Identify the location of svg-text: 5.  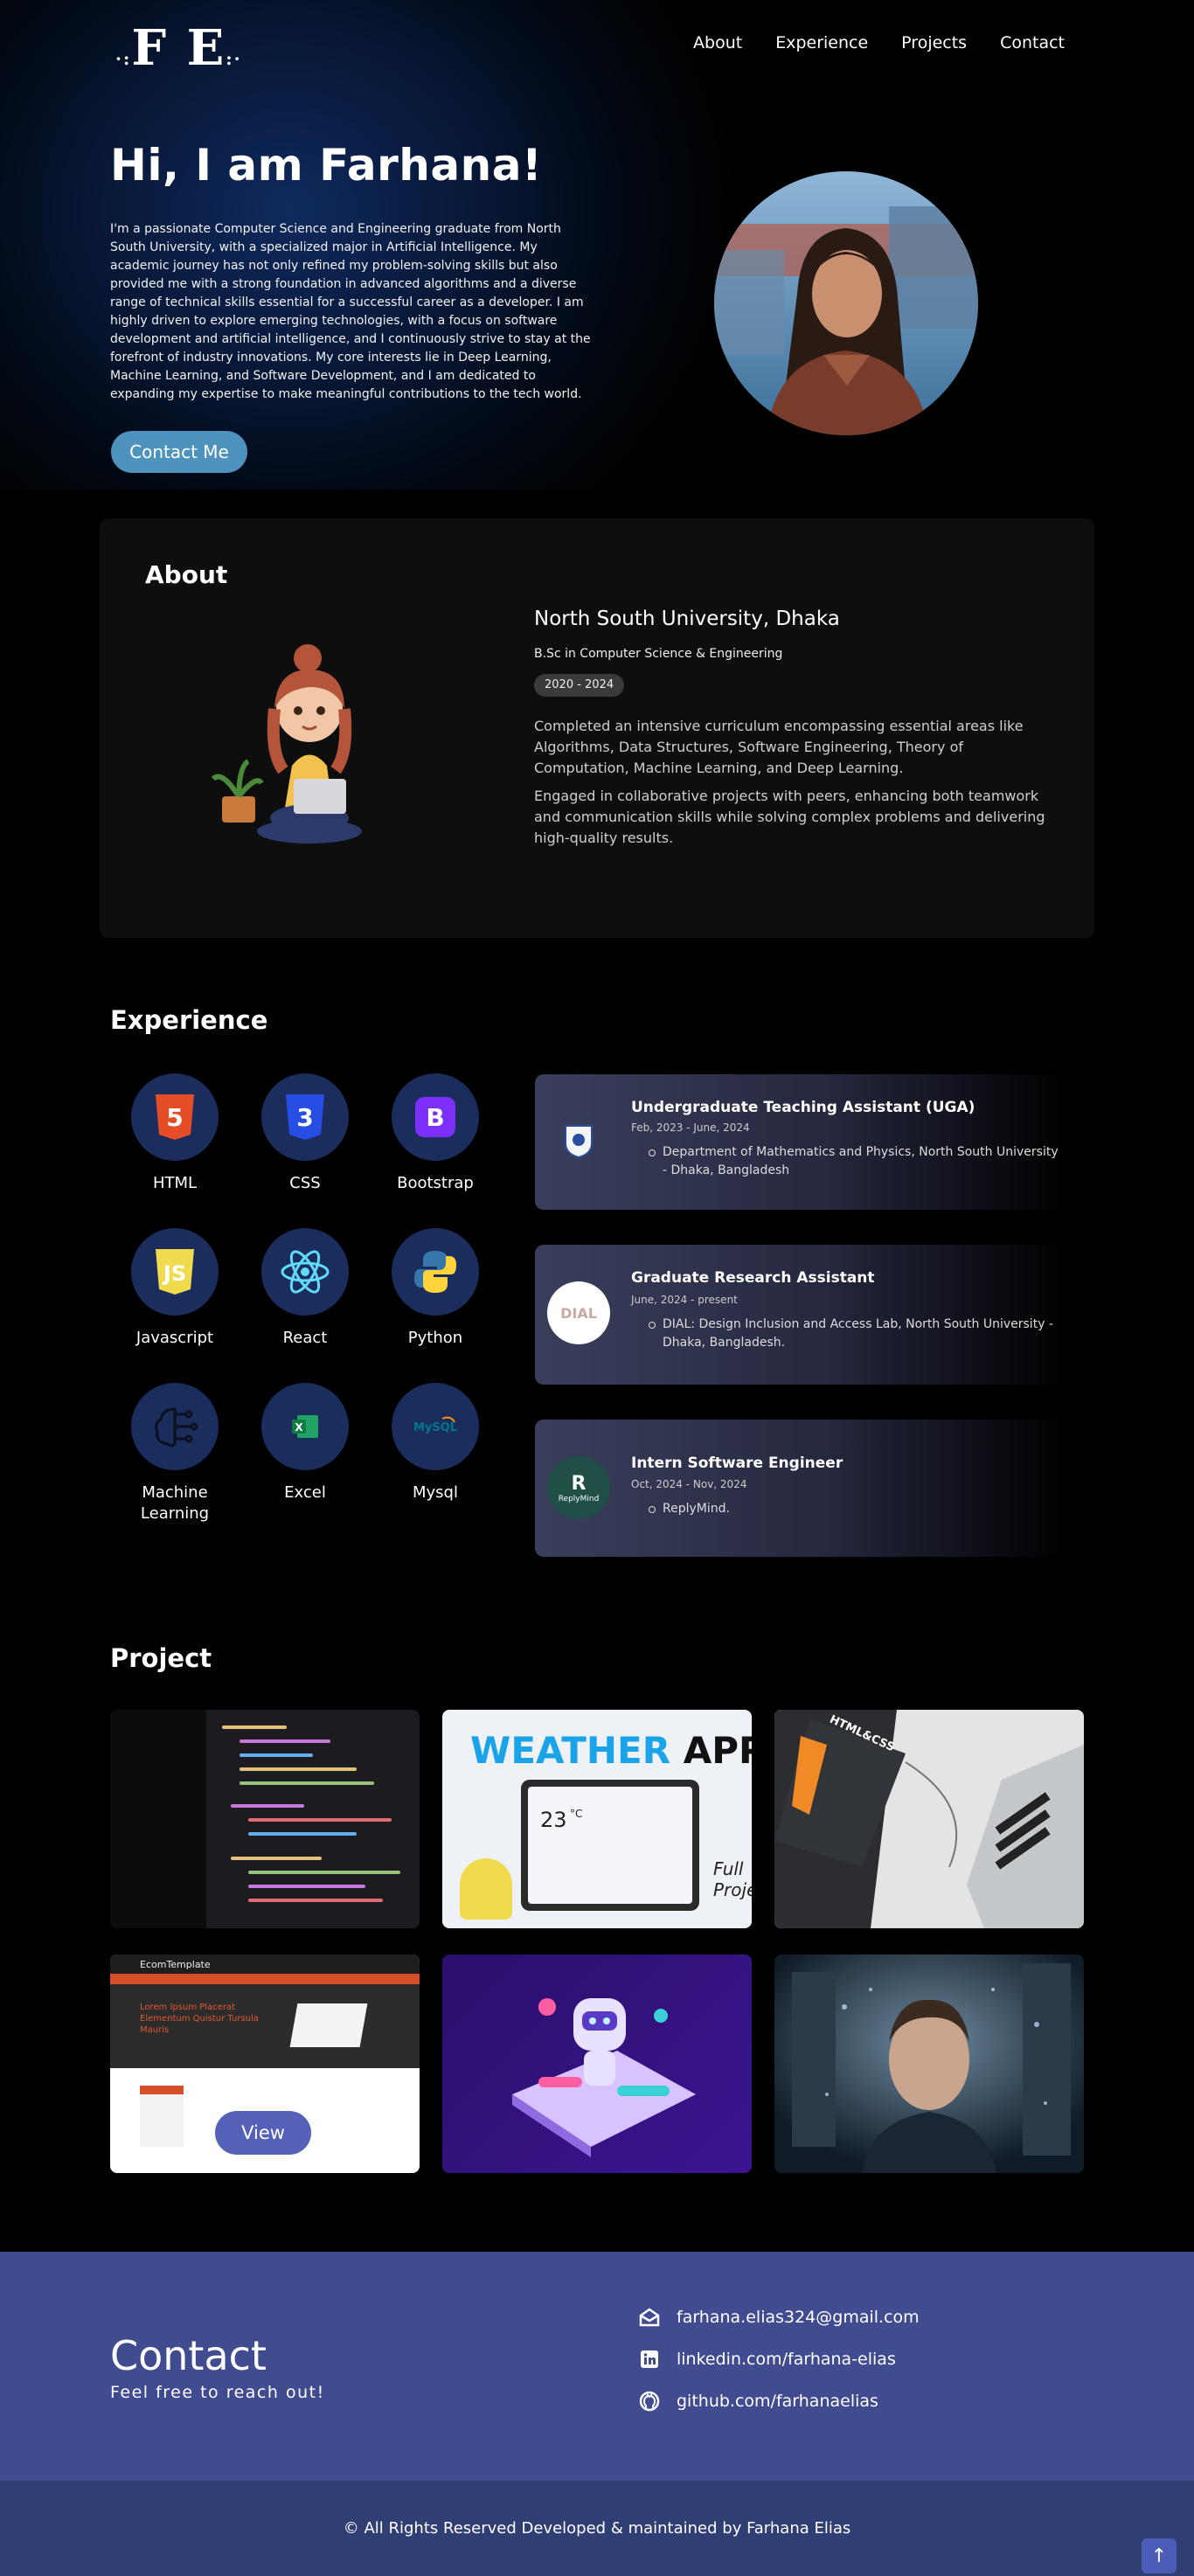
(174, 1118).